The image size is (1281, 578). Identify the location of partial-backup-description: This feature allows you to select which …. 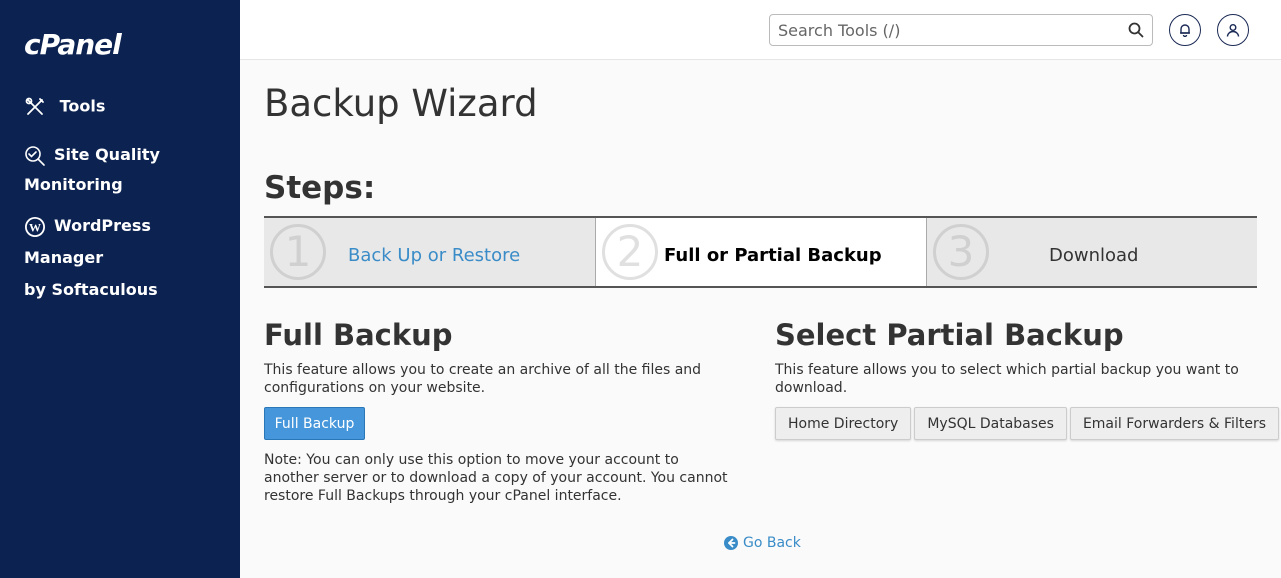
(1007, 379).